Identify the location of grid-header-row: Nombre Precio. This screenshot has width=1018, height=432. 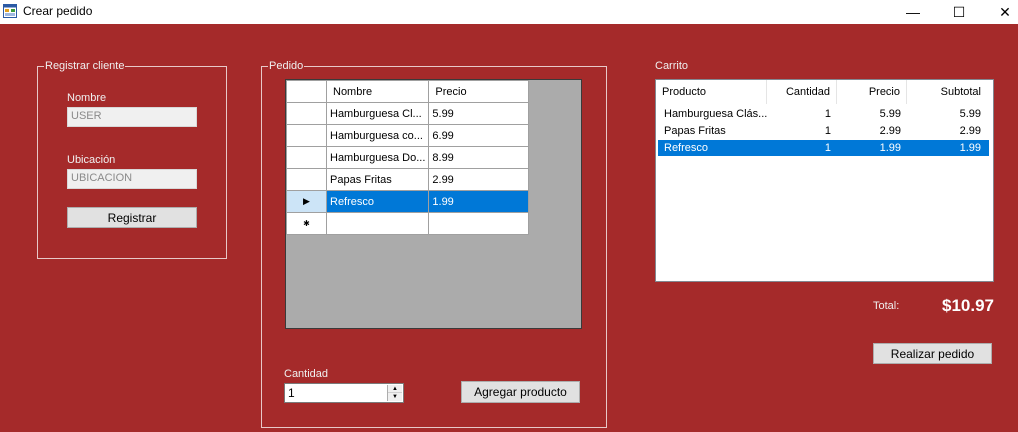
(408, 91).